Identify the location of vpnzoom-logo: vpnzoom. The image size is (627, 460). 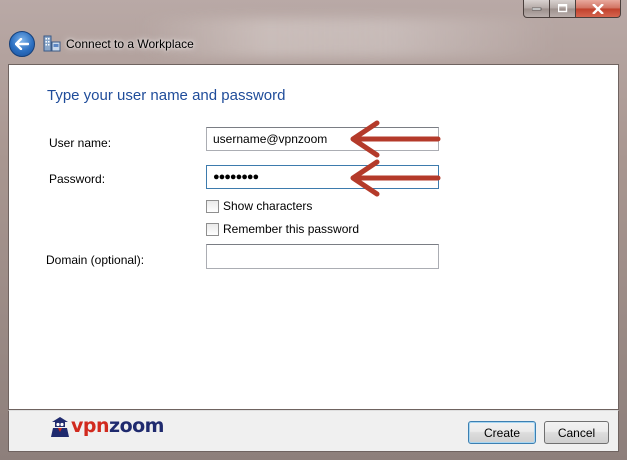
(106, 426).